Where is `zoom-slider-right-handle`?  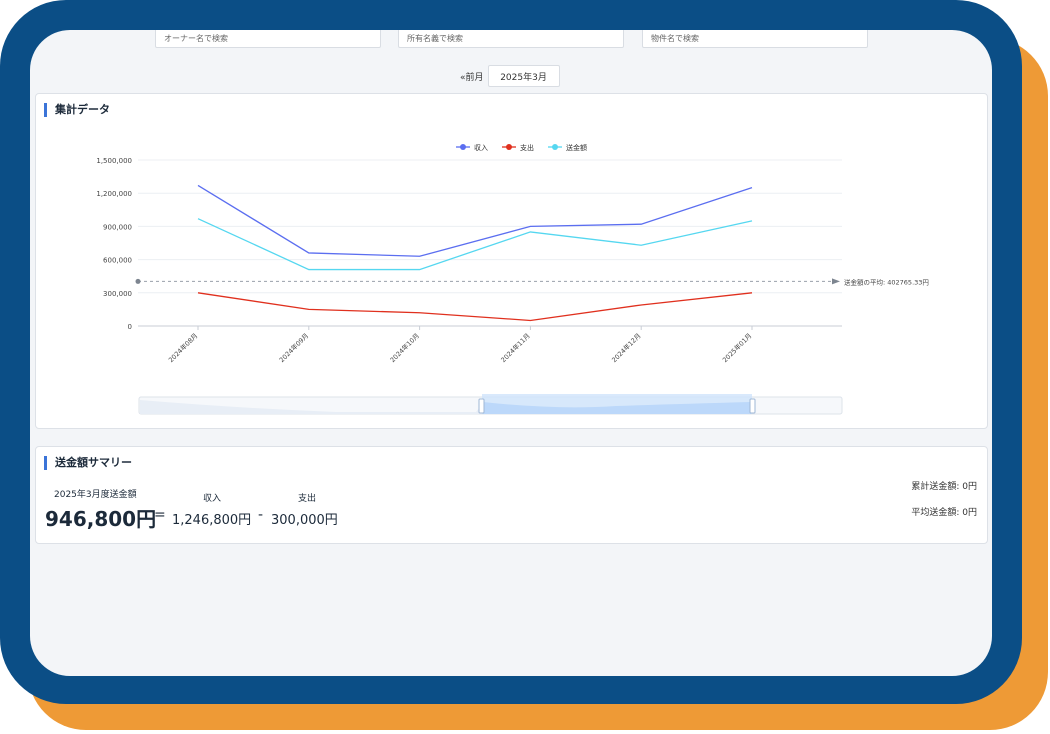 zoom-slider-right-handle is located at coordinates (752, 406).